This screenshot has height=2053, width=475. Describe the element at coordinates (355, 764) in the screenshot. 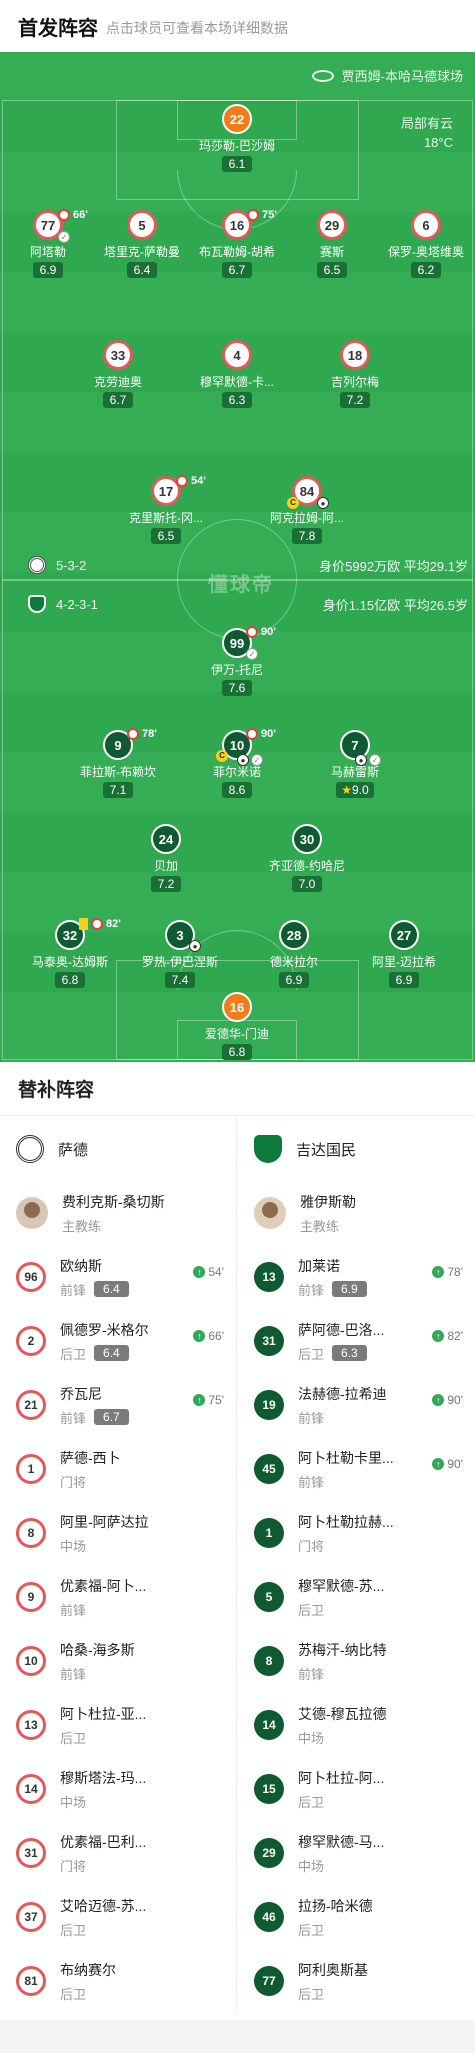

I see `away-player: 7 ● ✓ 马赫雷斯 ★9.0` at that location.